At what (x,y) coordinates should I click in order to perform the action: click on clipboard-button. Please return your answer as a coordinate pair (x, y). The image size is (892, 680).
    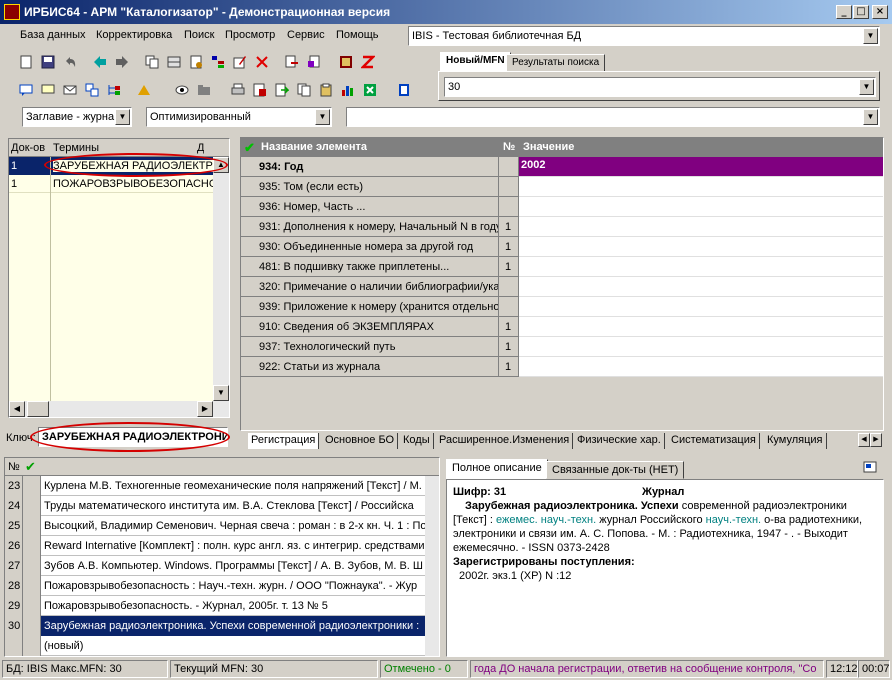
    Looking at the image, I should click on (326, 90).